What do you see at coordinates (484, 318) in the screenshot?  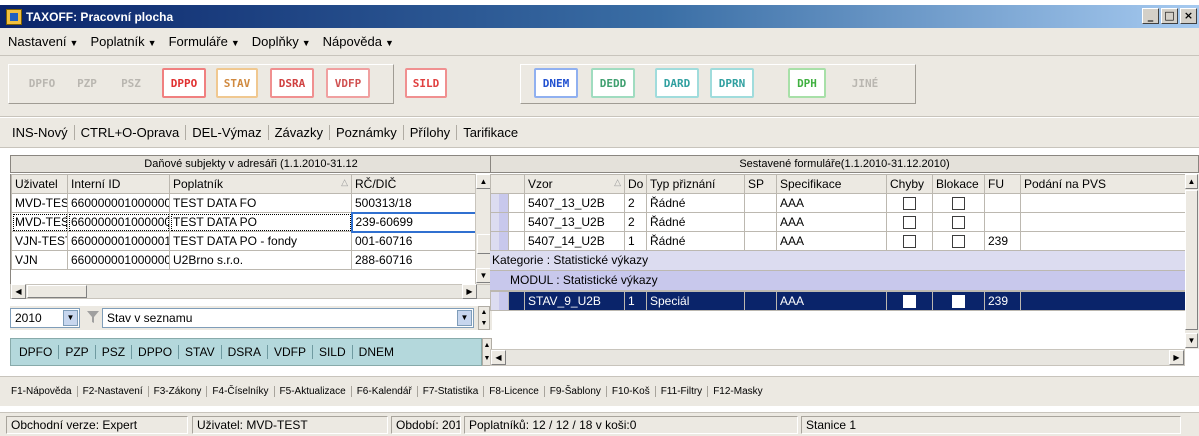 I see `spin-icon: ▲ ▼` at bounding box center [484, 318].